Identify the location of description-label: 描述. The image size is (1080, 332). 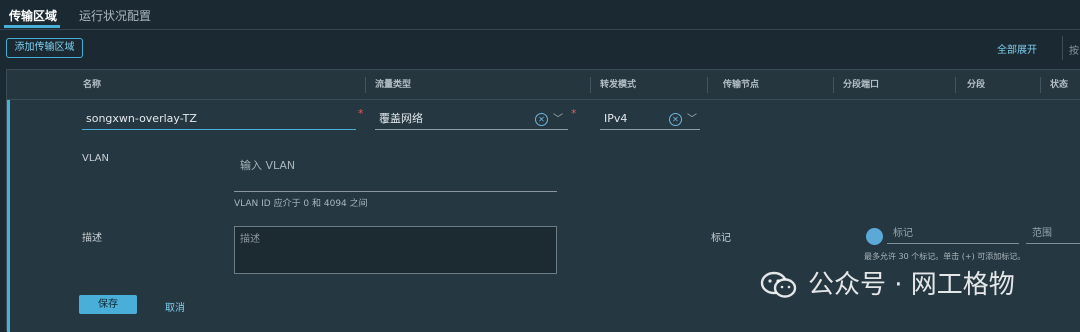
(92, 238).